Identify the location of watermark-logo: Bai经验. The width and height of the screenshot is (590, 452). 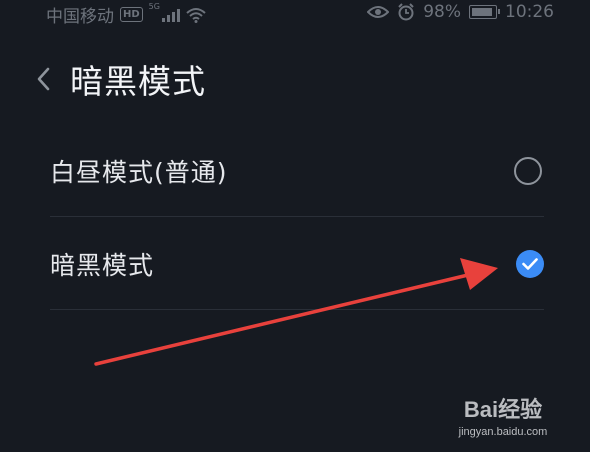
(503, 409).